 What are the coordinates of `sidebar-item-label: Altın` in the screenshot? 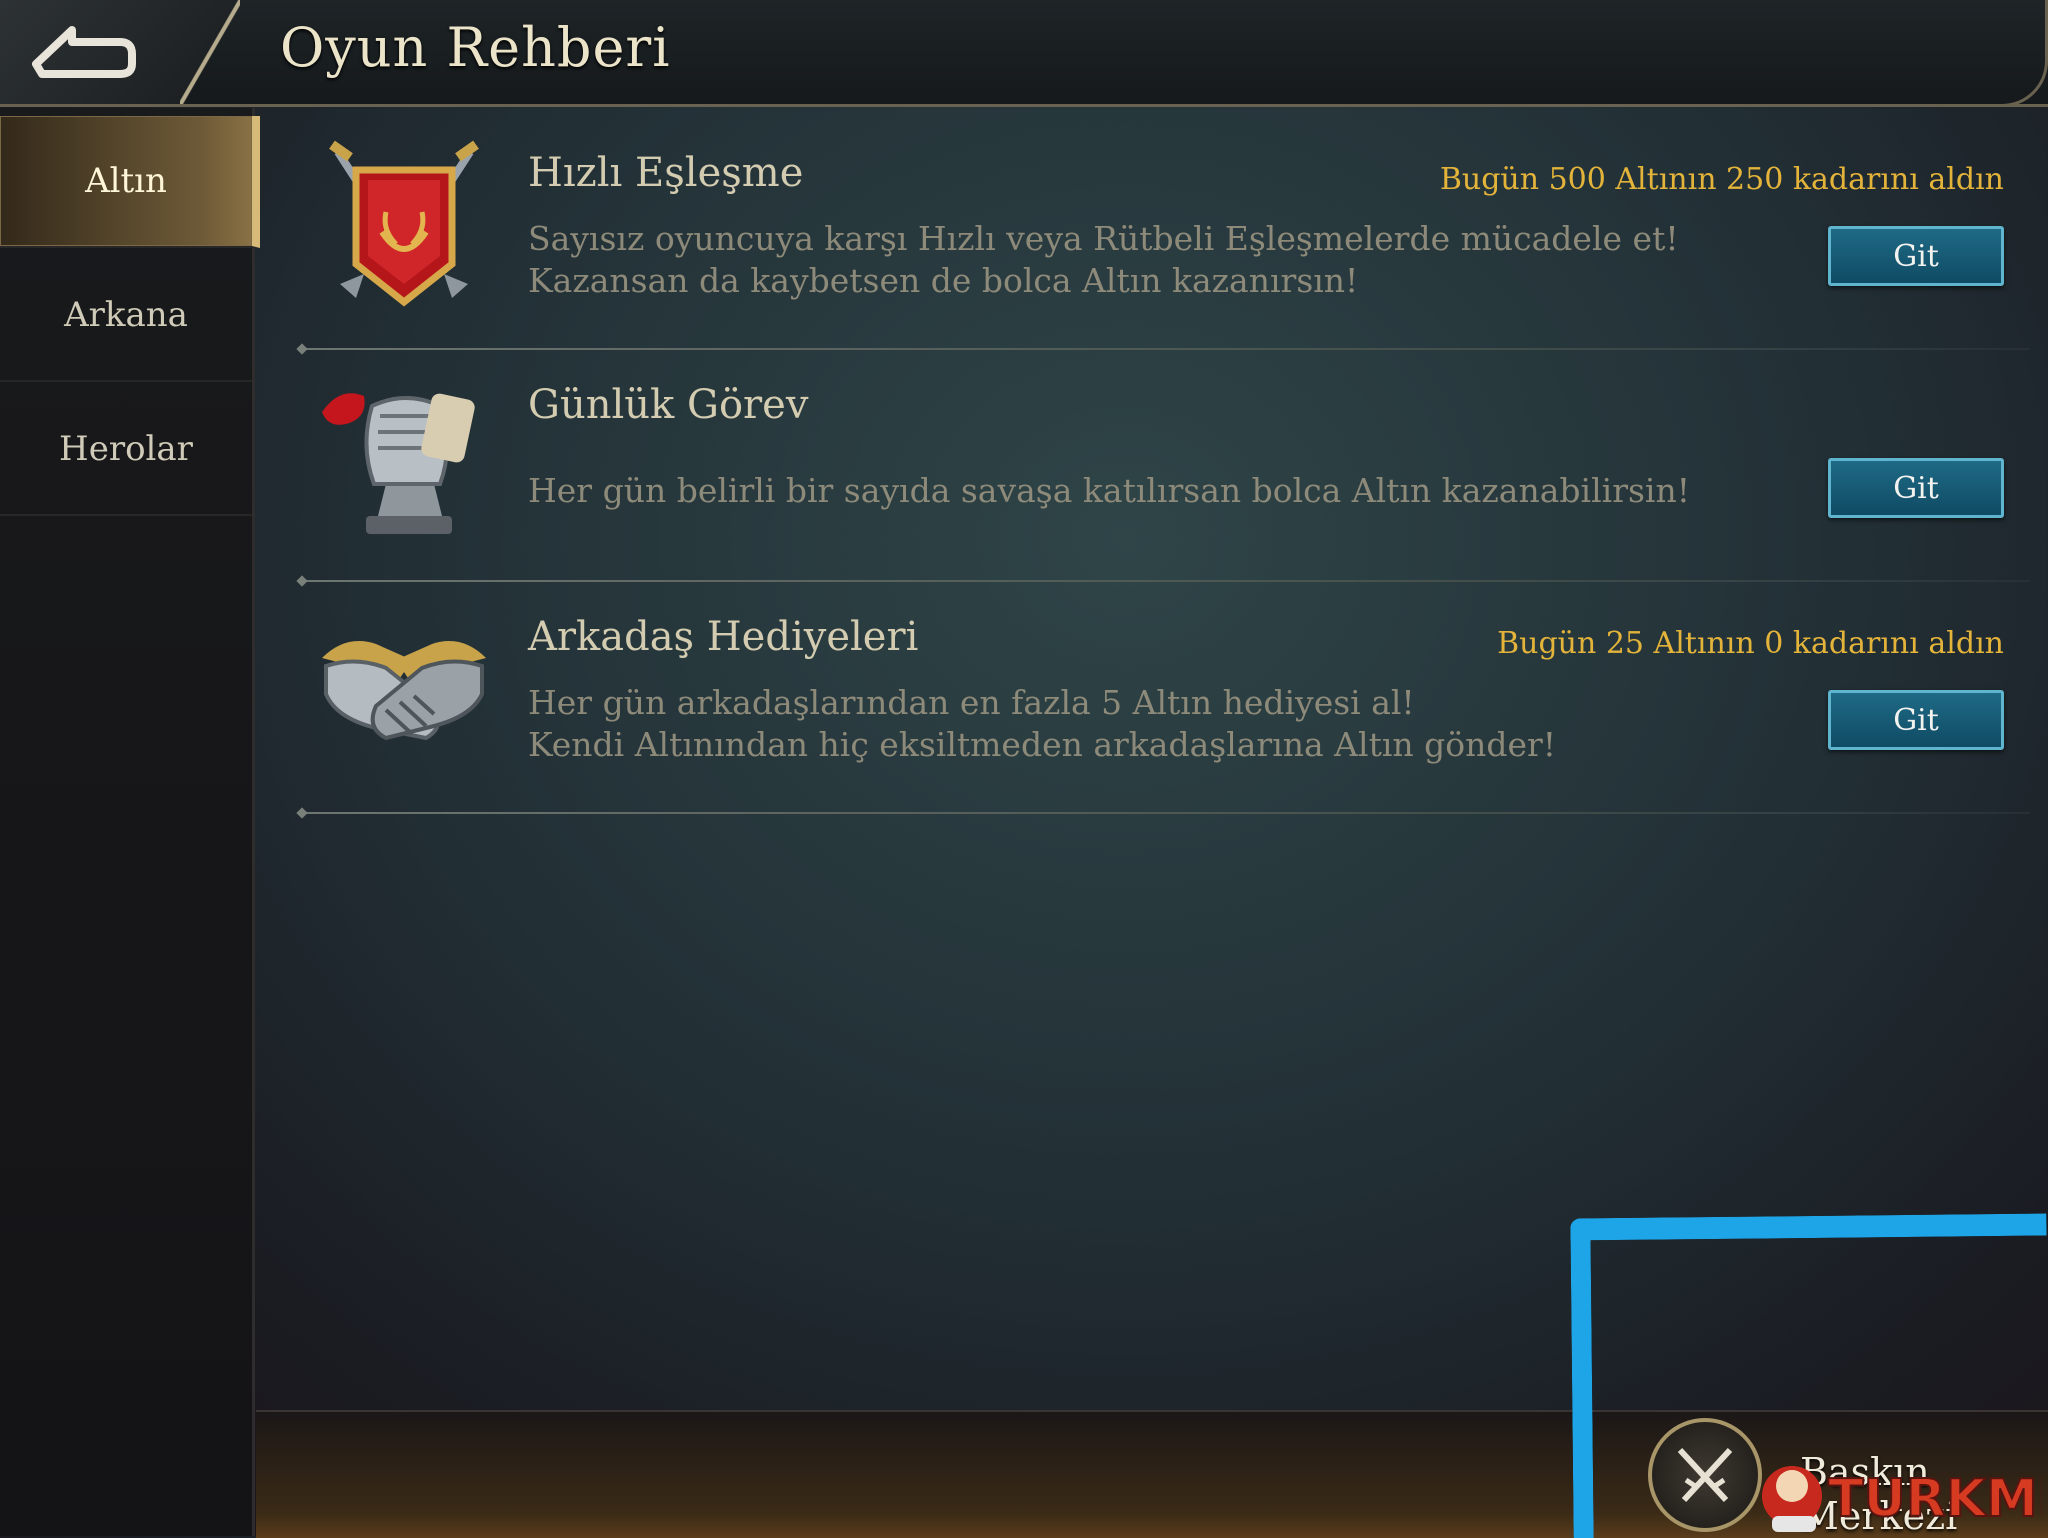 It's located at (126, 181).